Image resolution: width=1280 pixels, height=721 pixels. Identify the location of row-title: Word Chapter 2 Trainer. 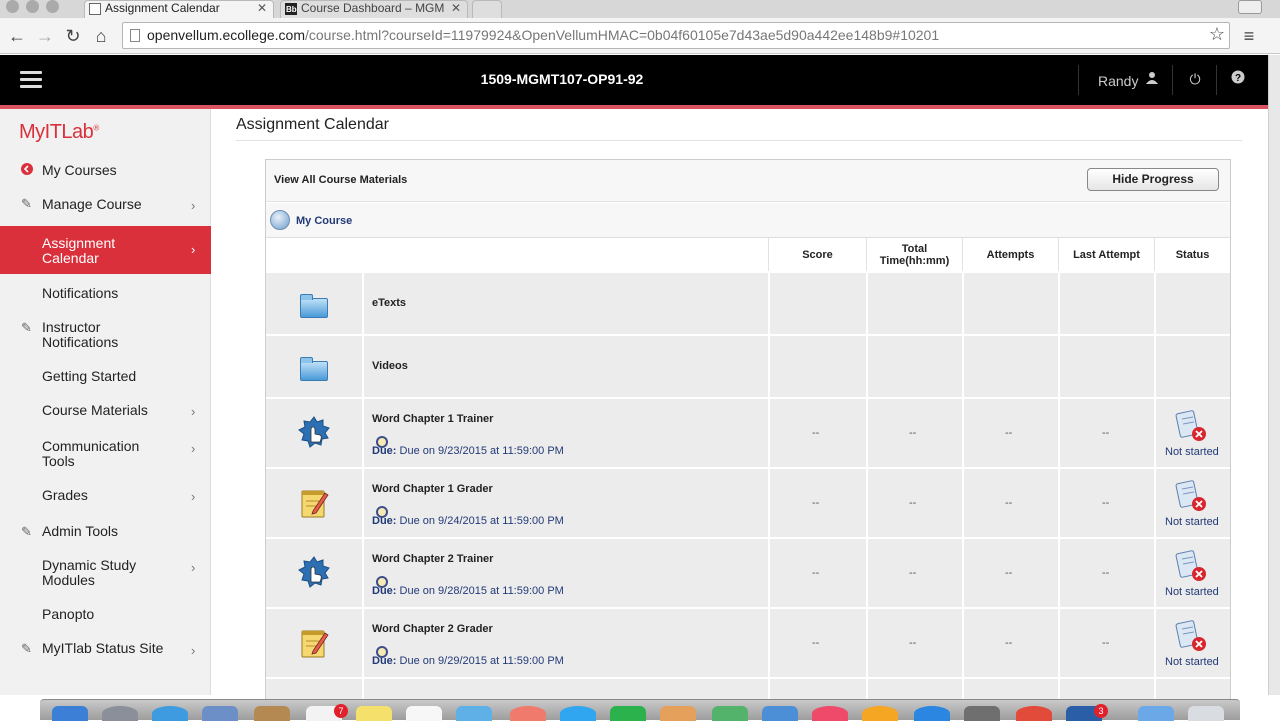
(432, 559).